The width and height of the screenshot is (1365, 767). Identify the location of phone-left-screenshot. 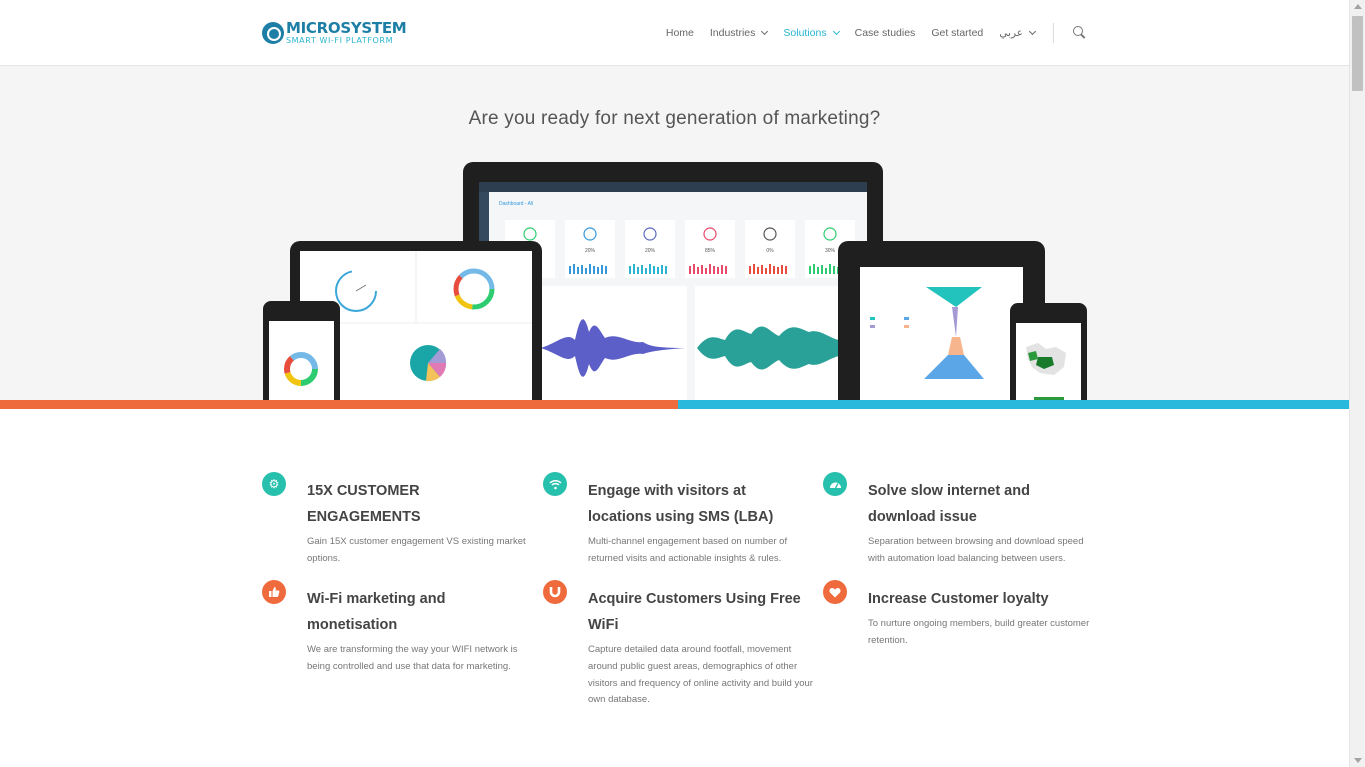
(301, 360).